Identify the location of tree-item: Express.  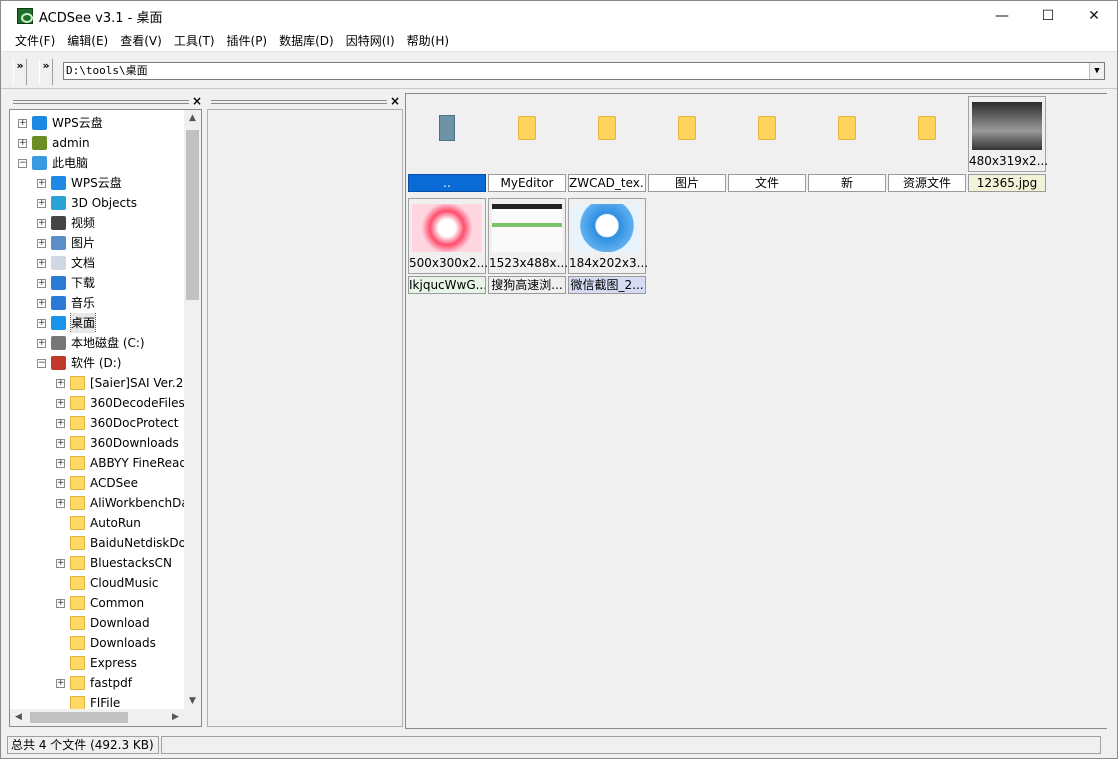
(97, 663).